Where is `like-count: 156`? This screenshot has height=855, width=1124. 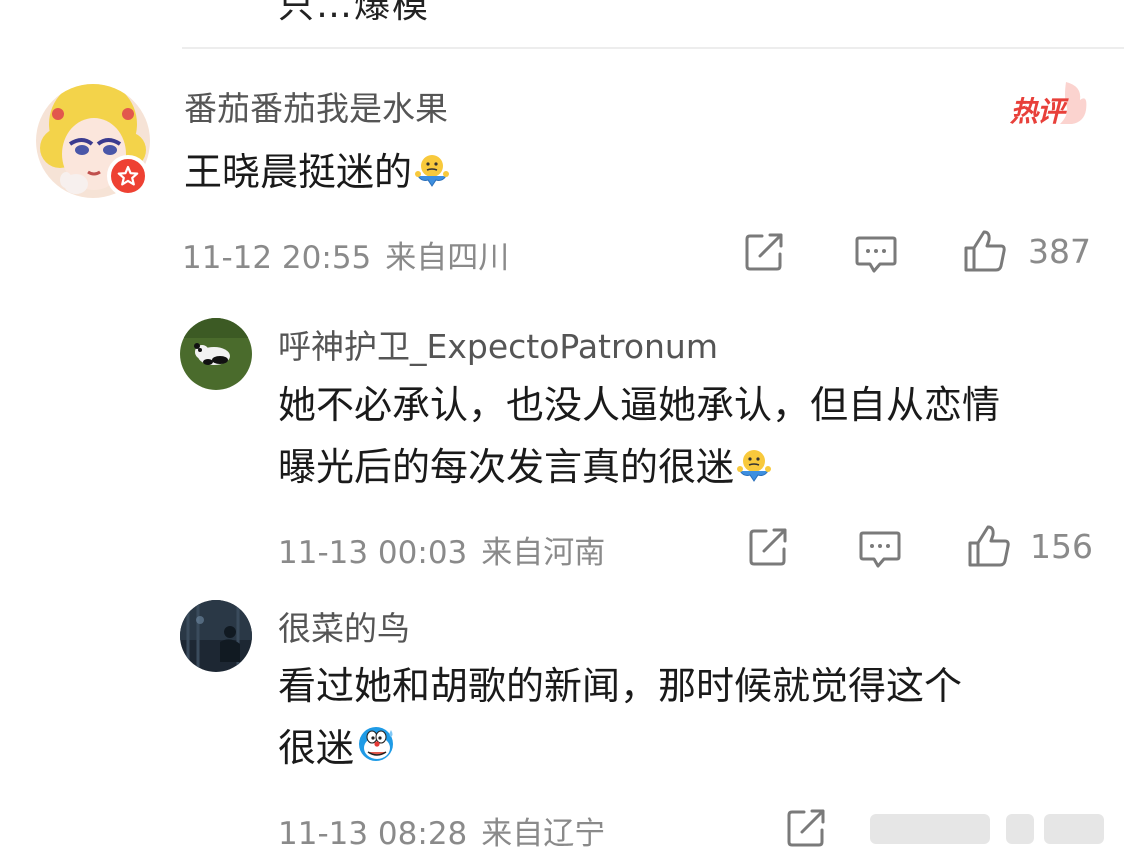 like-count: 156 is located at coordinates (1061, 546).